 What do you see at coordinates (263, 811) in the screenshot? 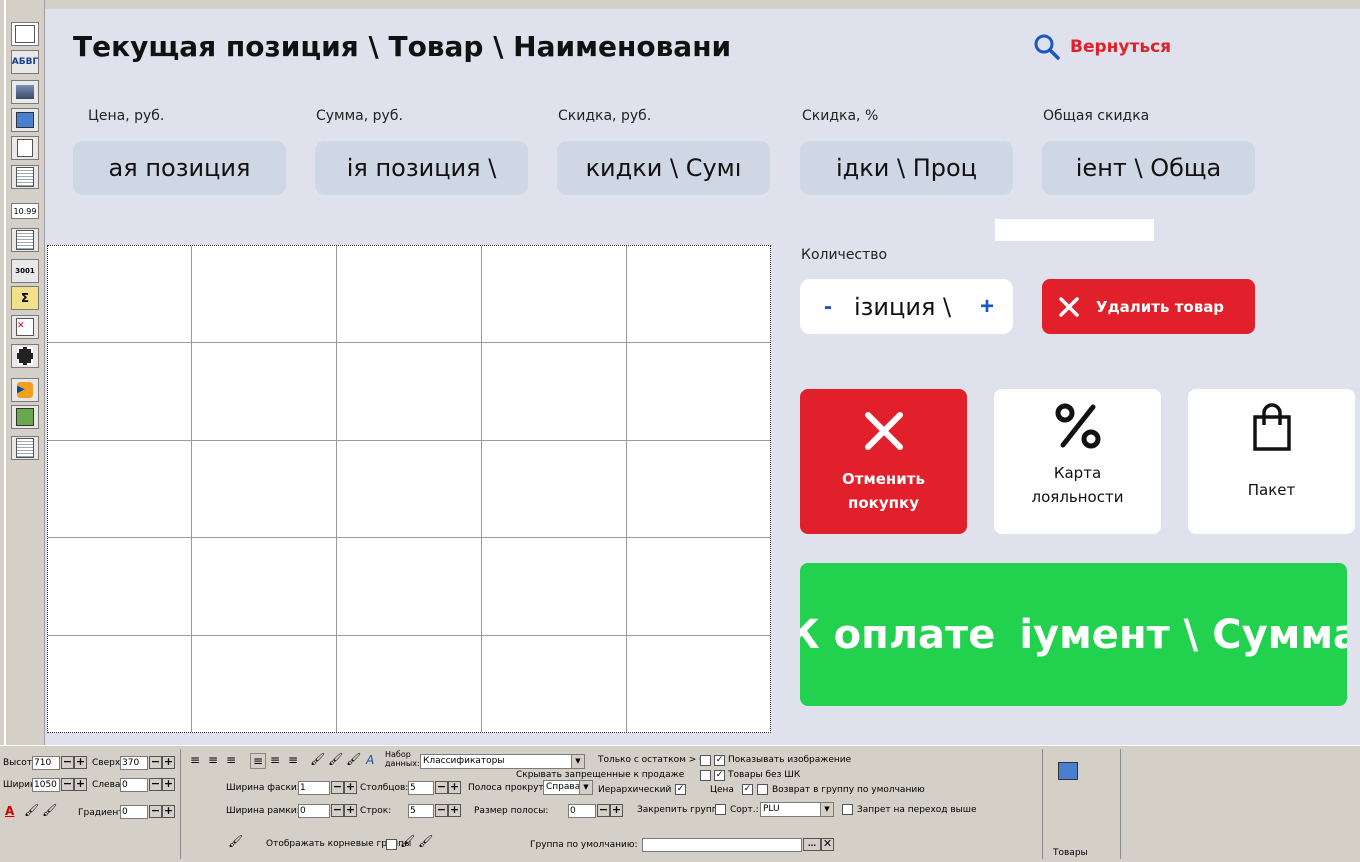
I see `frame-label: Ширина рамки:` at bounding box center [263, 811].